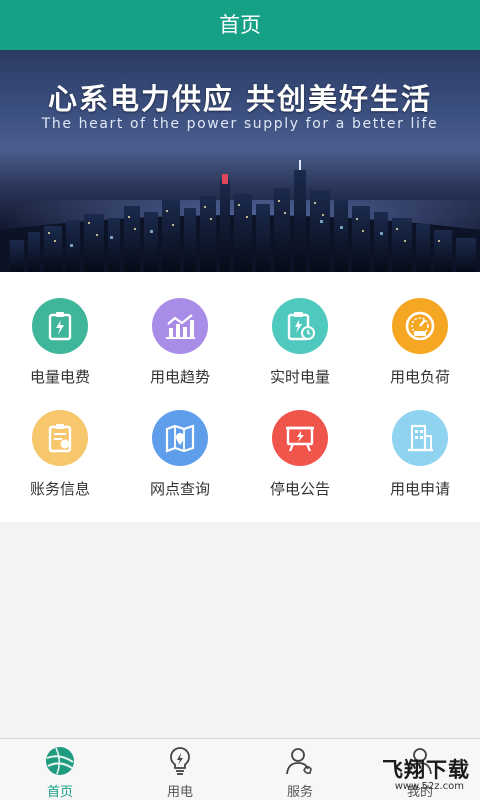  I want to click on watermark-main-text: 飞翔下载, so click(426, 770).